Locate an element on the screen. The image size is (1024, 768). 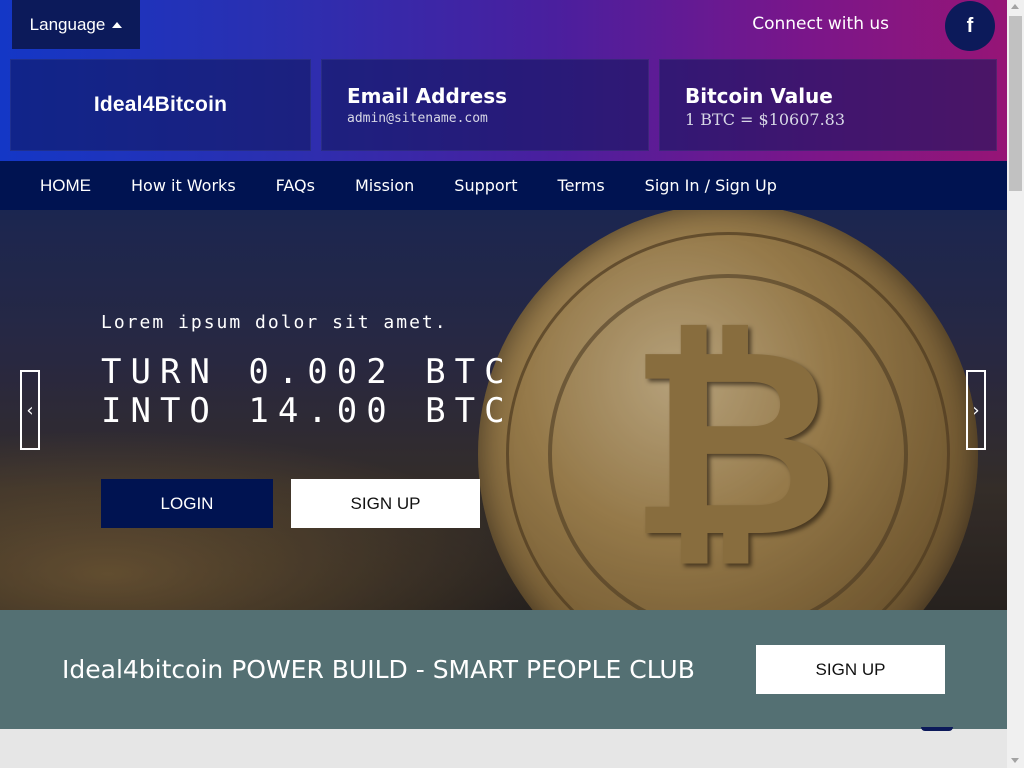
logo-box: Ideal4Bitcoin is located at coordinates (160, 105).